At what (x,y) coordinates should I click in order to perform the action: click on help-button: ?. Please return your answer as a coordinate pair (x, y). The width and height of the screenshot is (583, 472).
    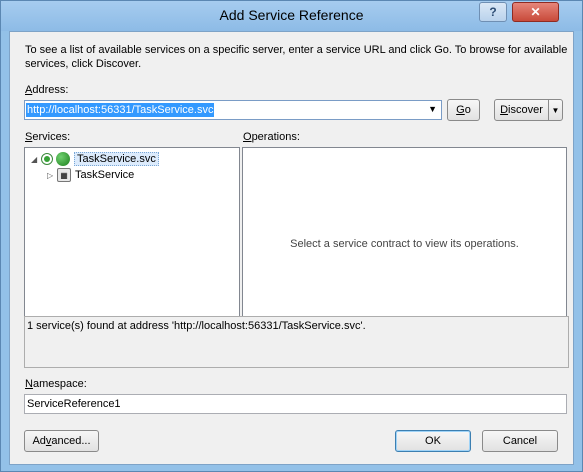
    Looking at the image, I should click on (493, 12).